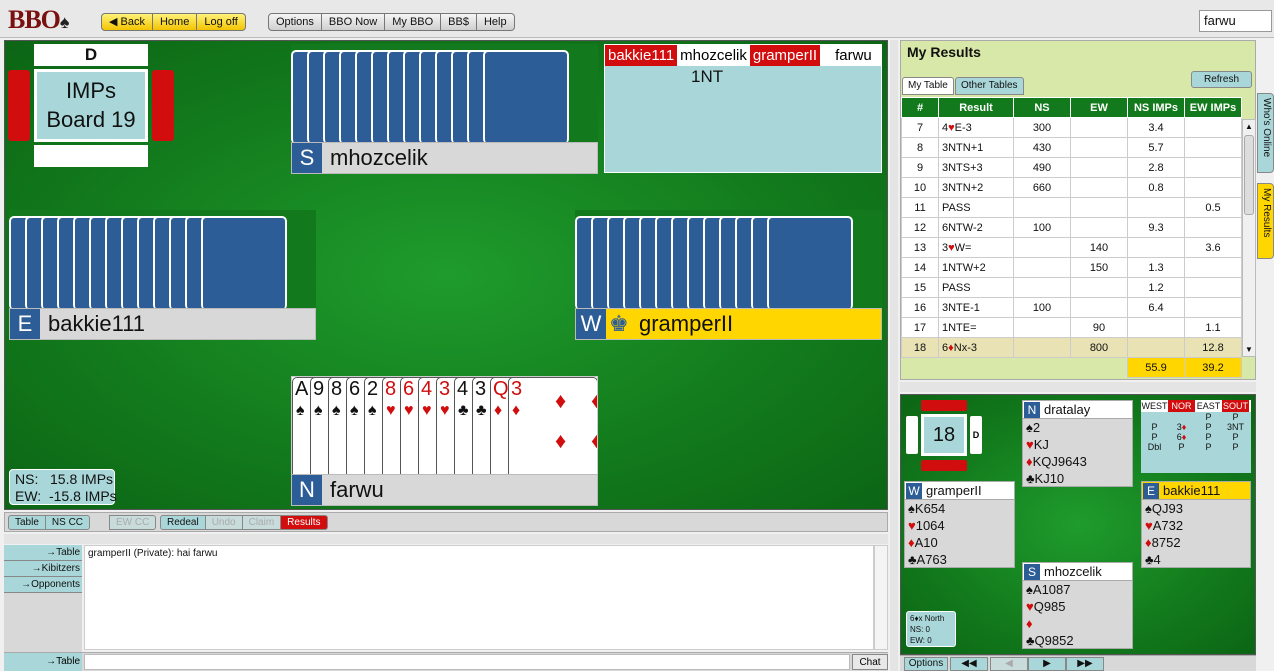 This screenshot has height=671, width=1274. What do you see at coordinates (1077, 410) in the screenshot?
I see `mini-hand-header: Ndratalay` at bounding box center [1077, 410].